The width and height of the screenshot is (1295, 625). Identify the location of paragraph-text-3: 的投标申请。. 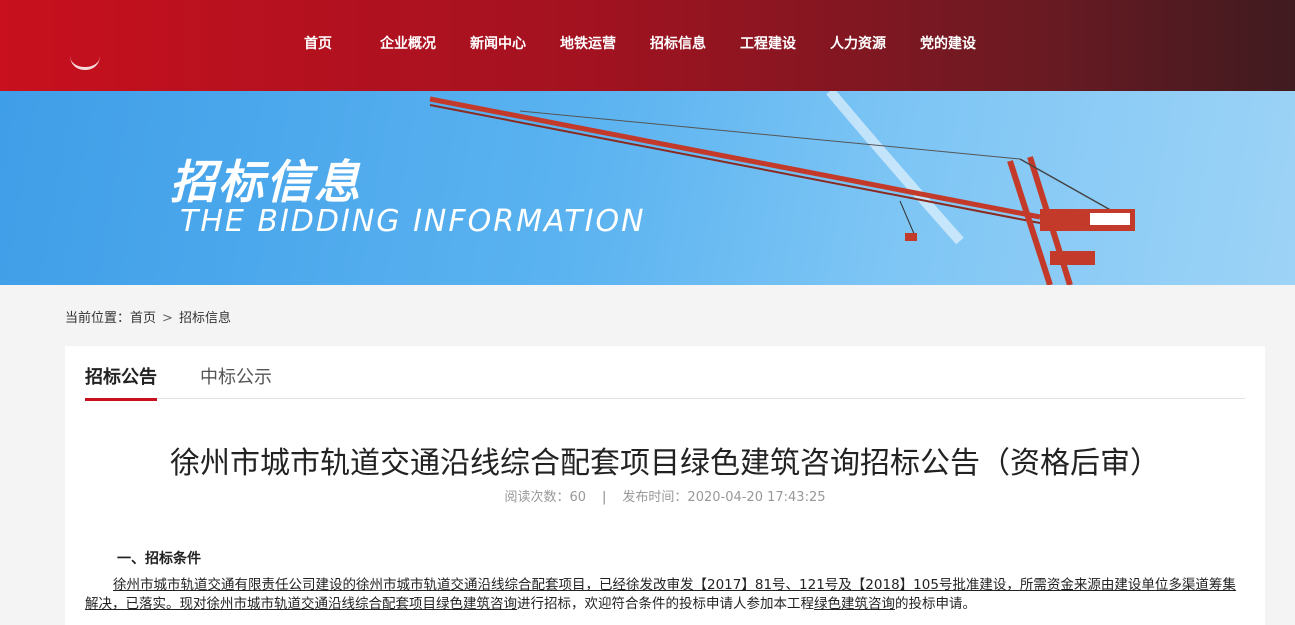
(935, 604).